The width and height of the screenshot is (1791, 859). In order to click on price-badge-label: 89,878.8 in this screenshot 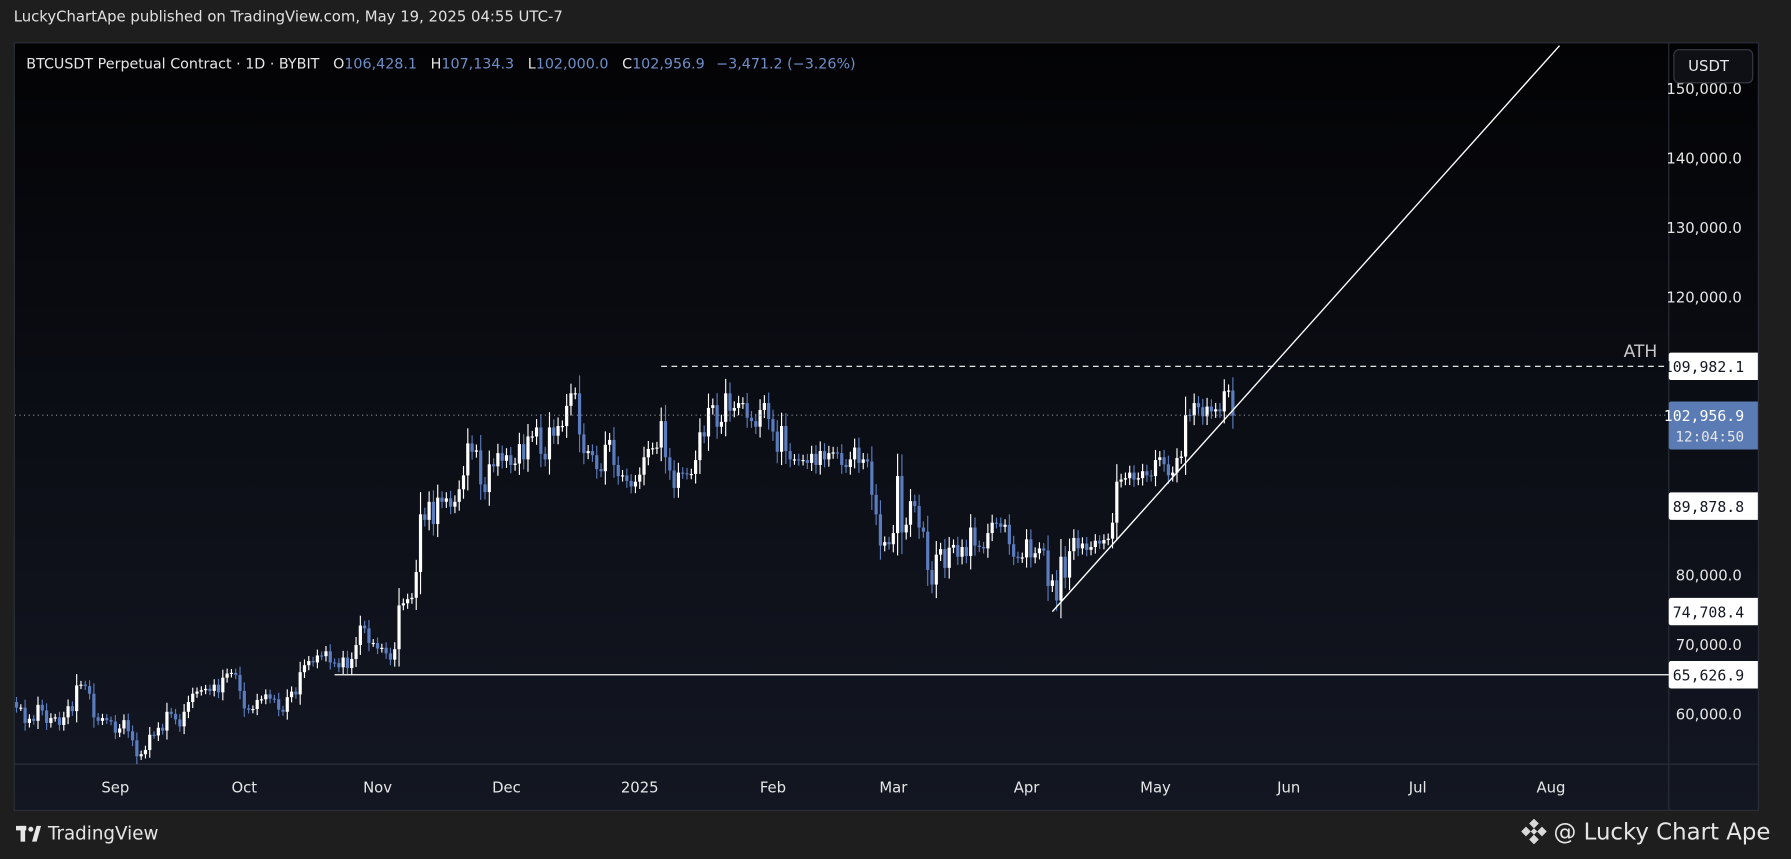, I will do `click(1708, 507)`.